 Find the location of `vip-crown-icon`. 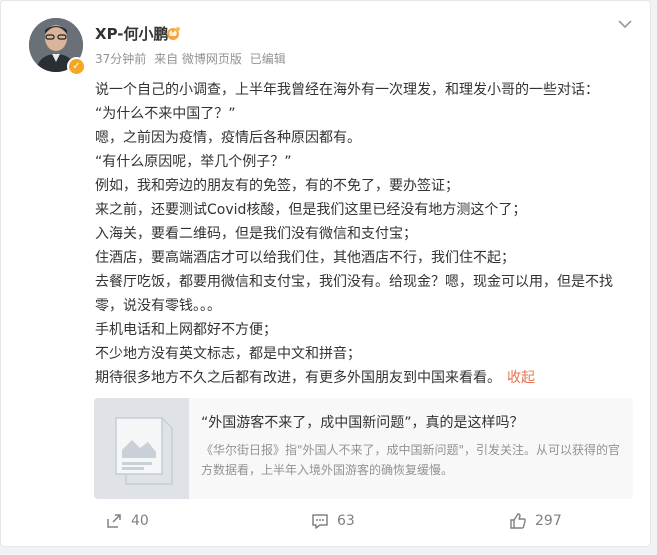

vip-crown-icon is located at coordinates (173, 33).